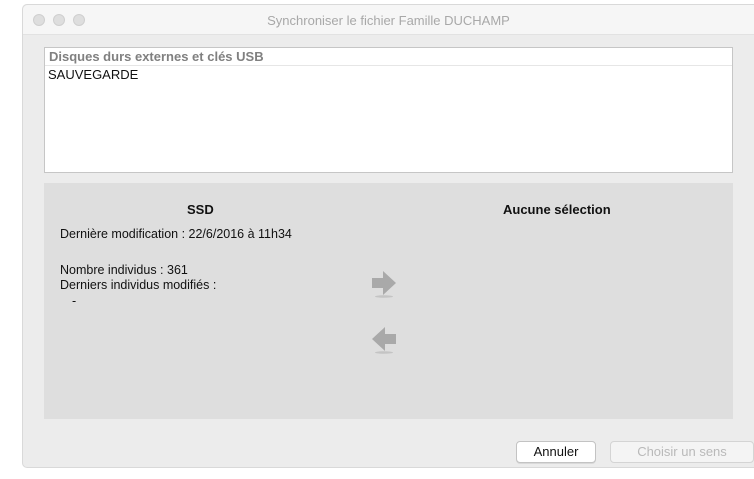 Image resolution: width=754 pixels, height=479 pixels. What do you see at coordinates (124, 270) in the screenshot?
I see `individual-count-text: Nombre individus : 361` at bounding box center [124, 270].